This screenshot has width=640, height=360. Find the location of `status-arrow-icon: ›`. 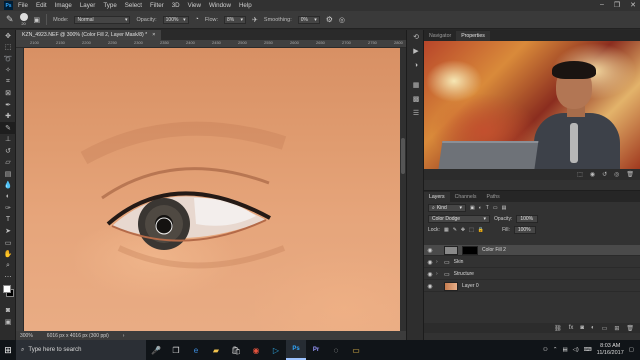

status-arrow-icon: › is located at coordinates (124, 336).